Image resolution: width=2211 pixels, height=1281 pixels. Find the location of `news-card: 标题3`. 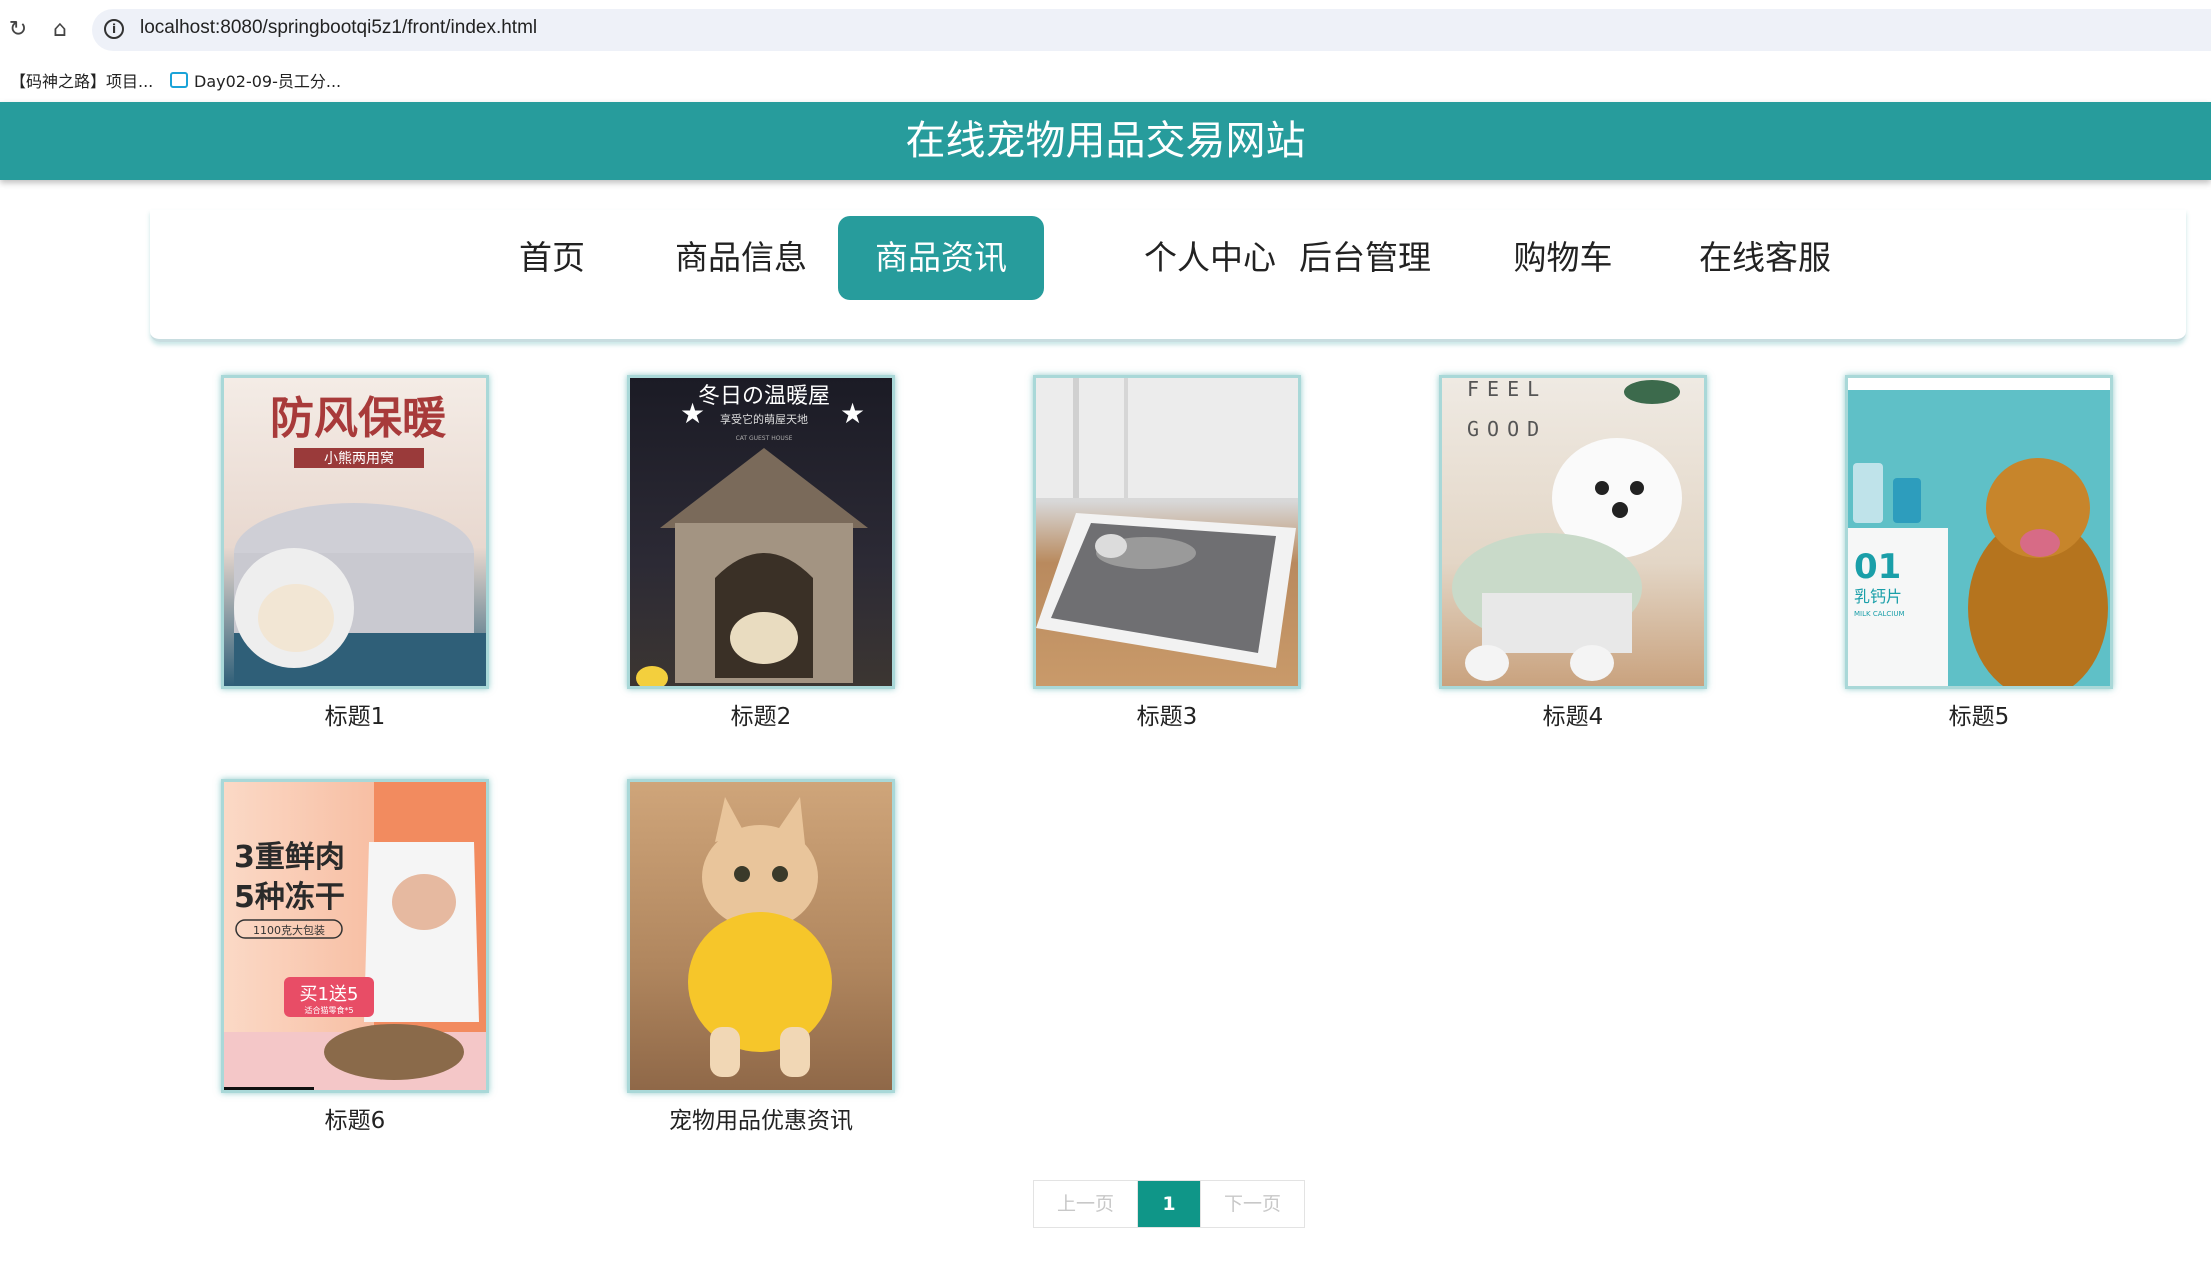

news-card: 标题3 is located at coordinates (1167, 553).